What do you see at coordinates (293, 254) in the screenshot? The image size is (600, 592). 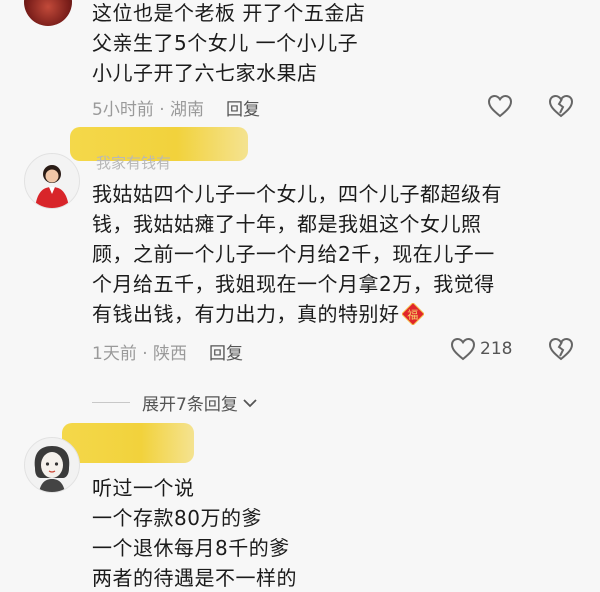 I see `comment-line: 顾，之前一个儿子一个月给2千，现在儿子一` at bounding box center [293, 254].